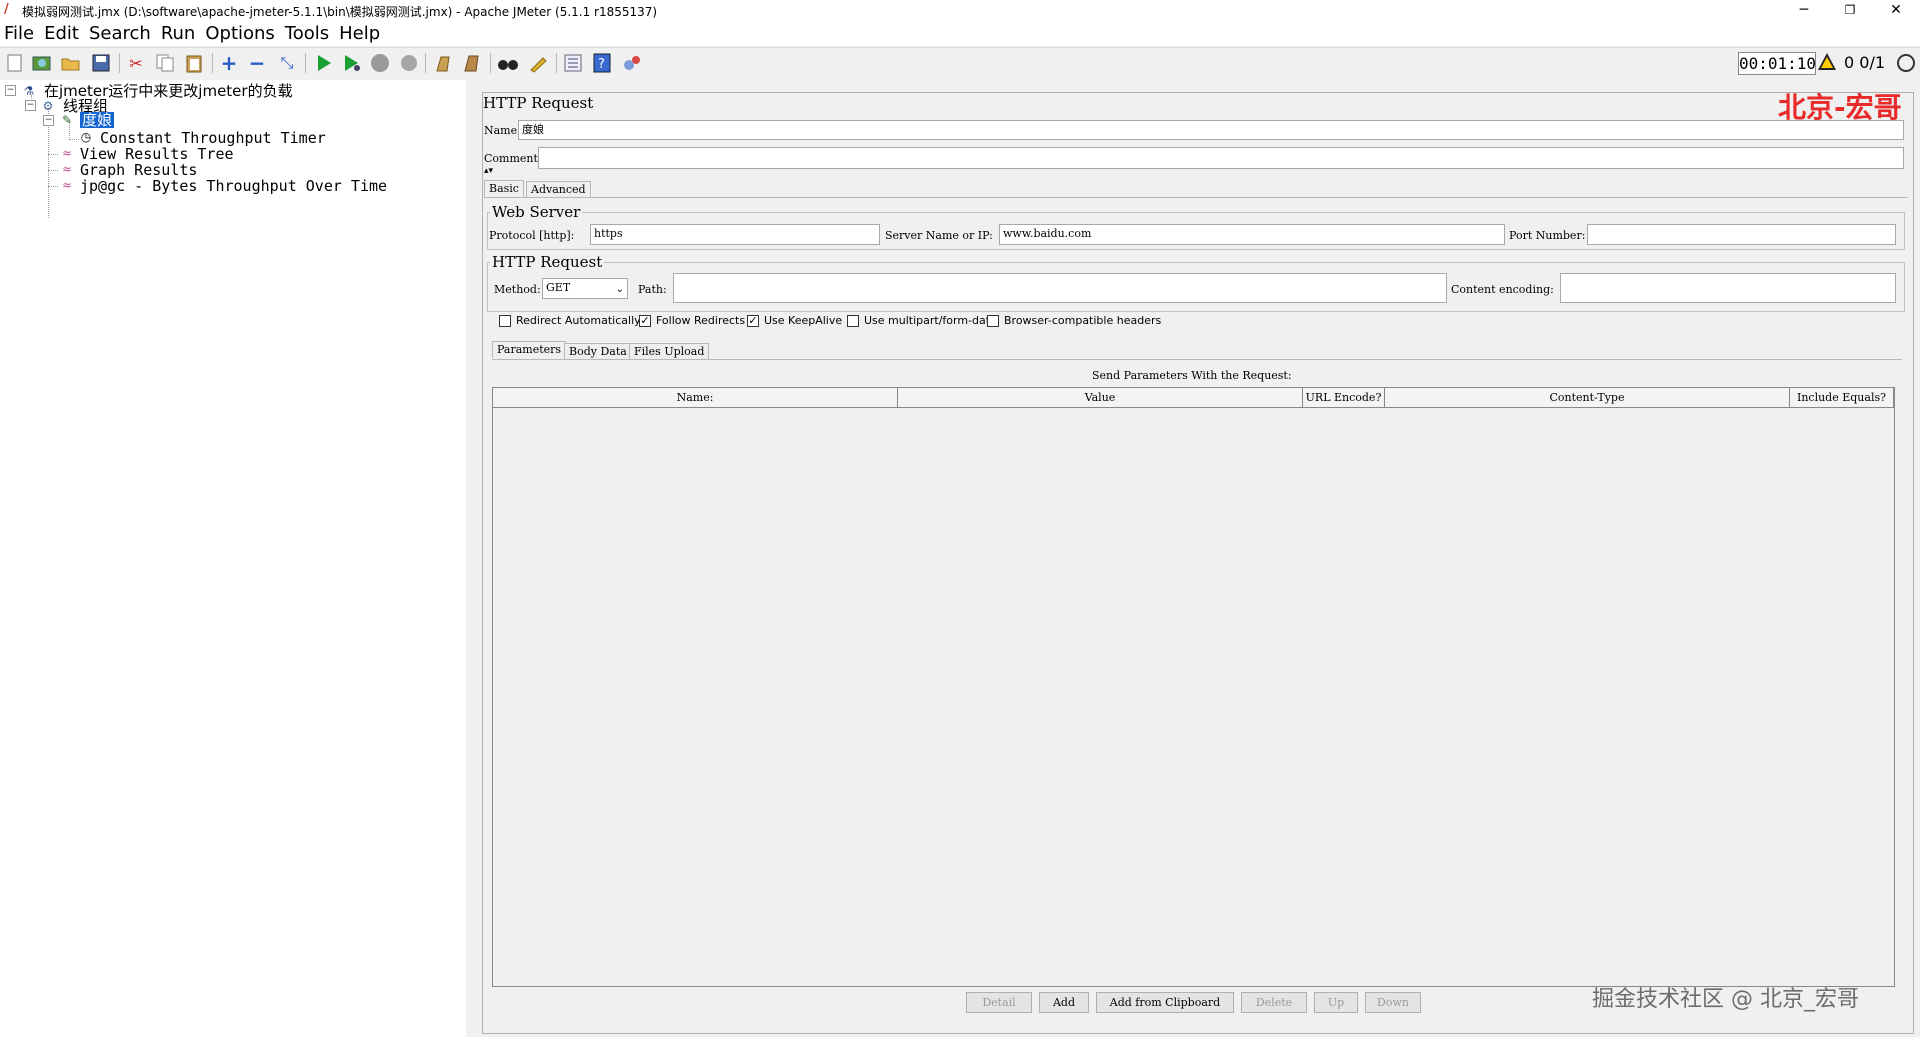 This screenshot has height=1037, width=1920. What do you see at coordinates (1211, 130) in the screenshot?
I see `name-field: 度娘` at bounding box center [1211, 130].